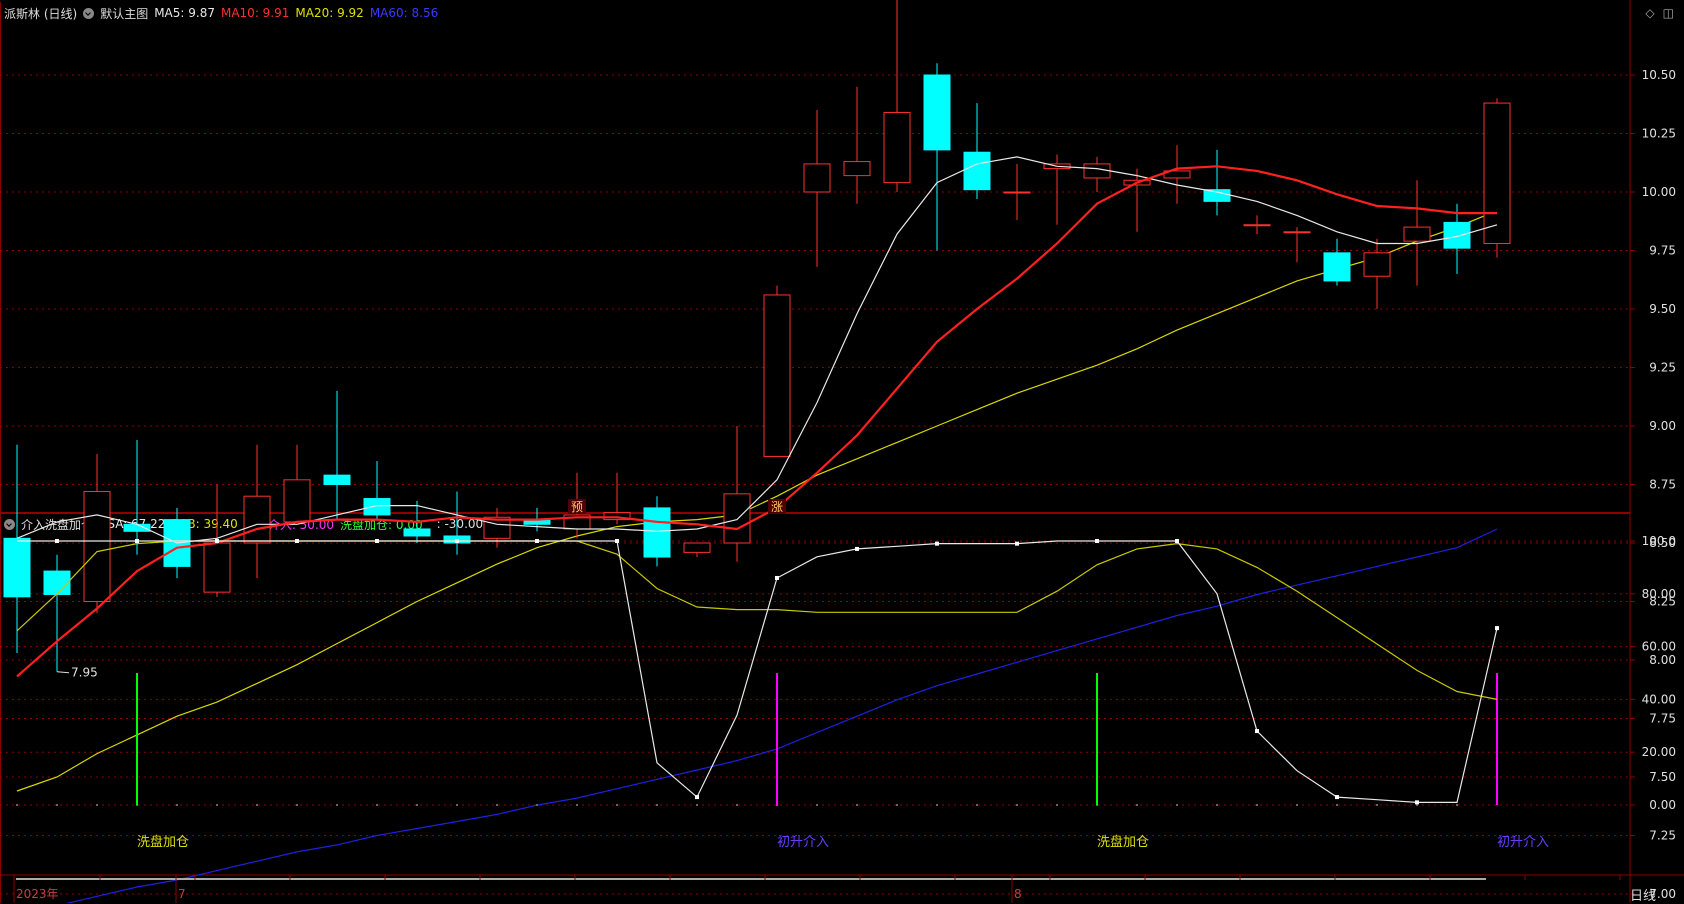  I want to click on price-axis-label: 9.00, so click(1662, 426).